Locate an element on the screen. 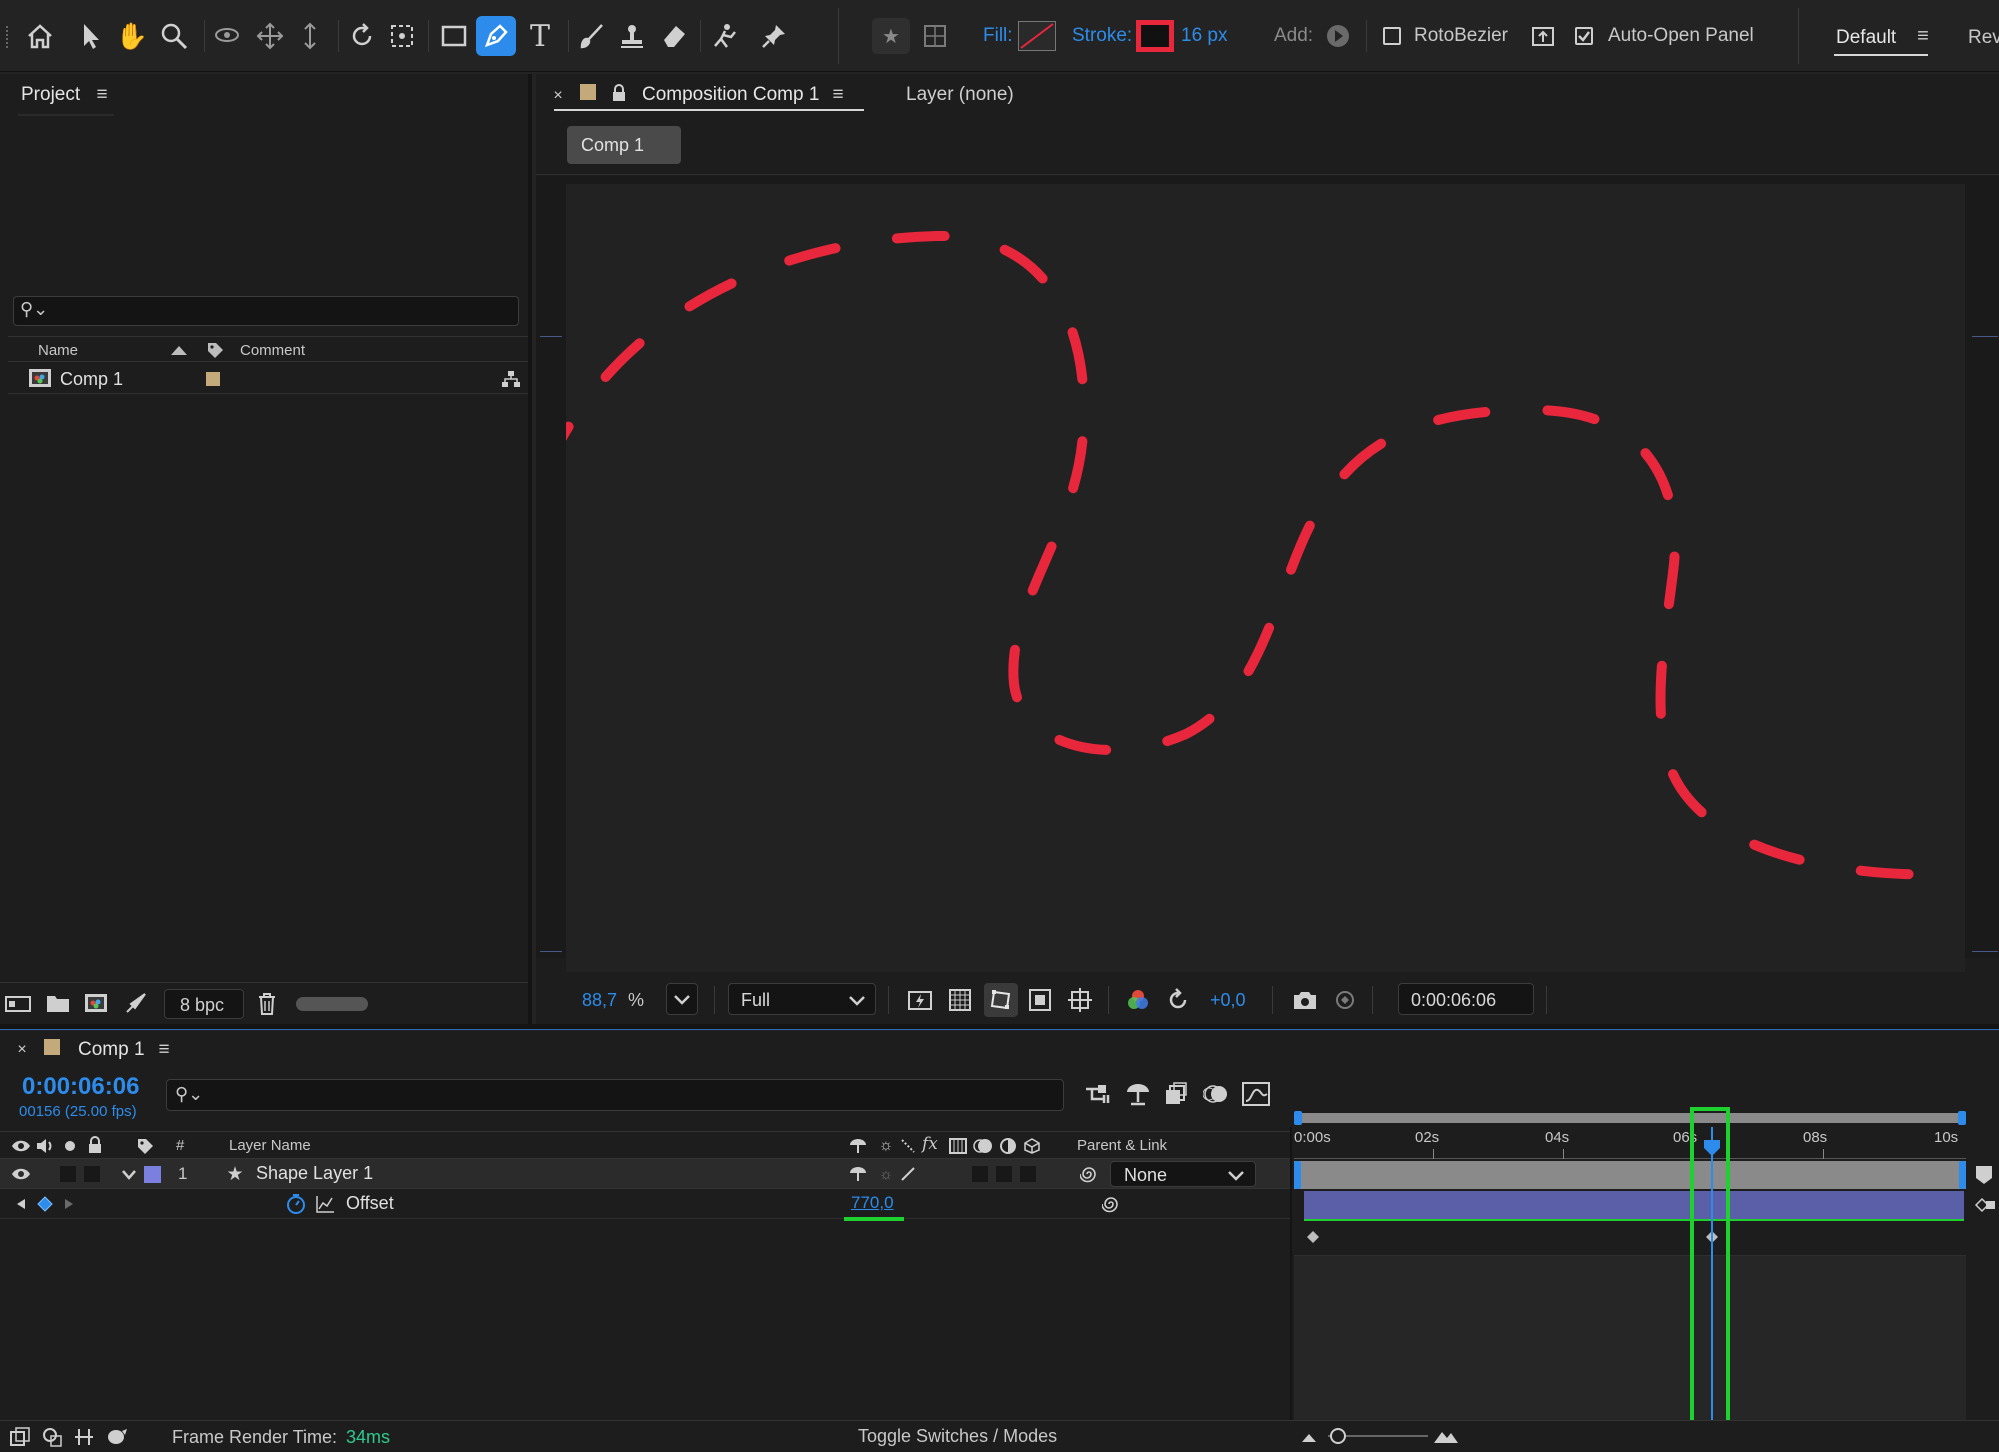 This screenshot has height=1452, width=1999. fill-label: Fill: is located at coordinates (998, 36).